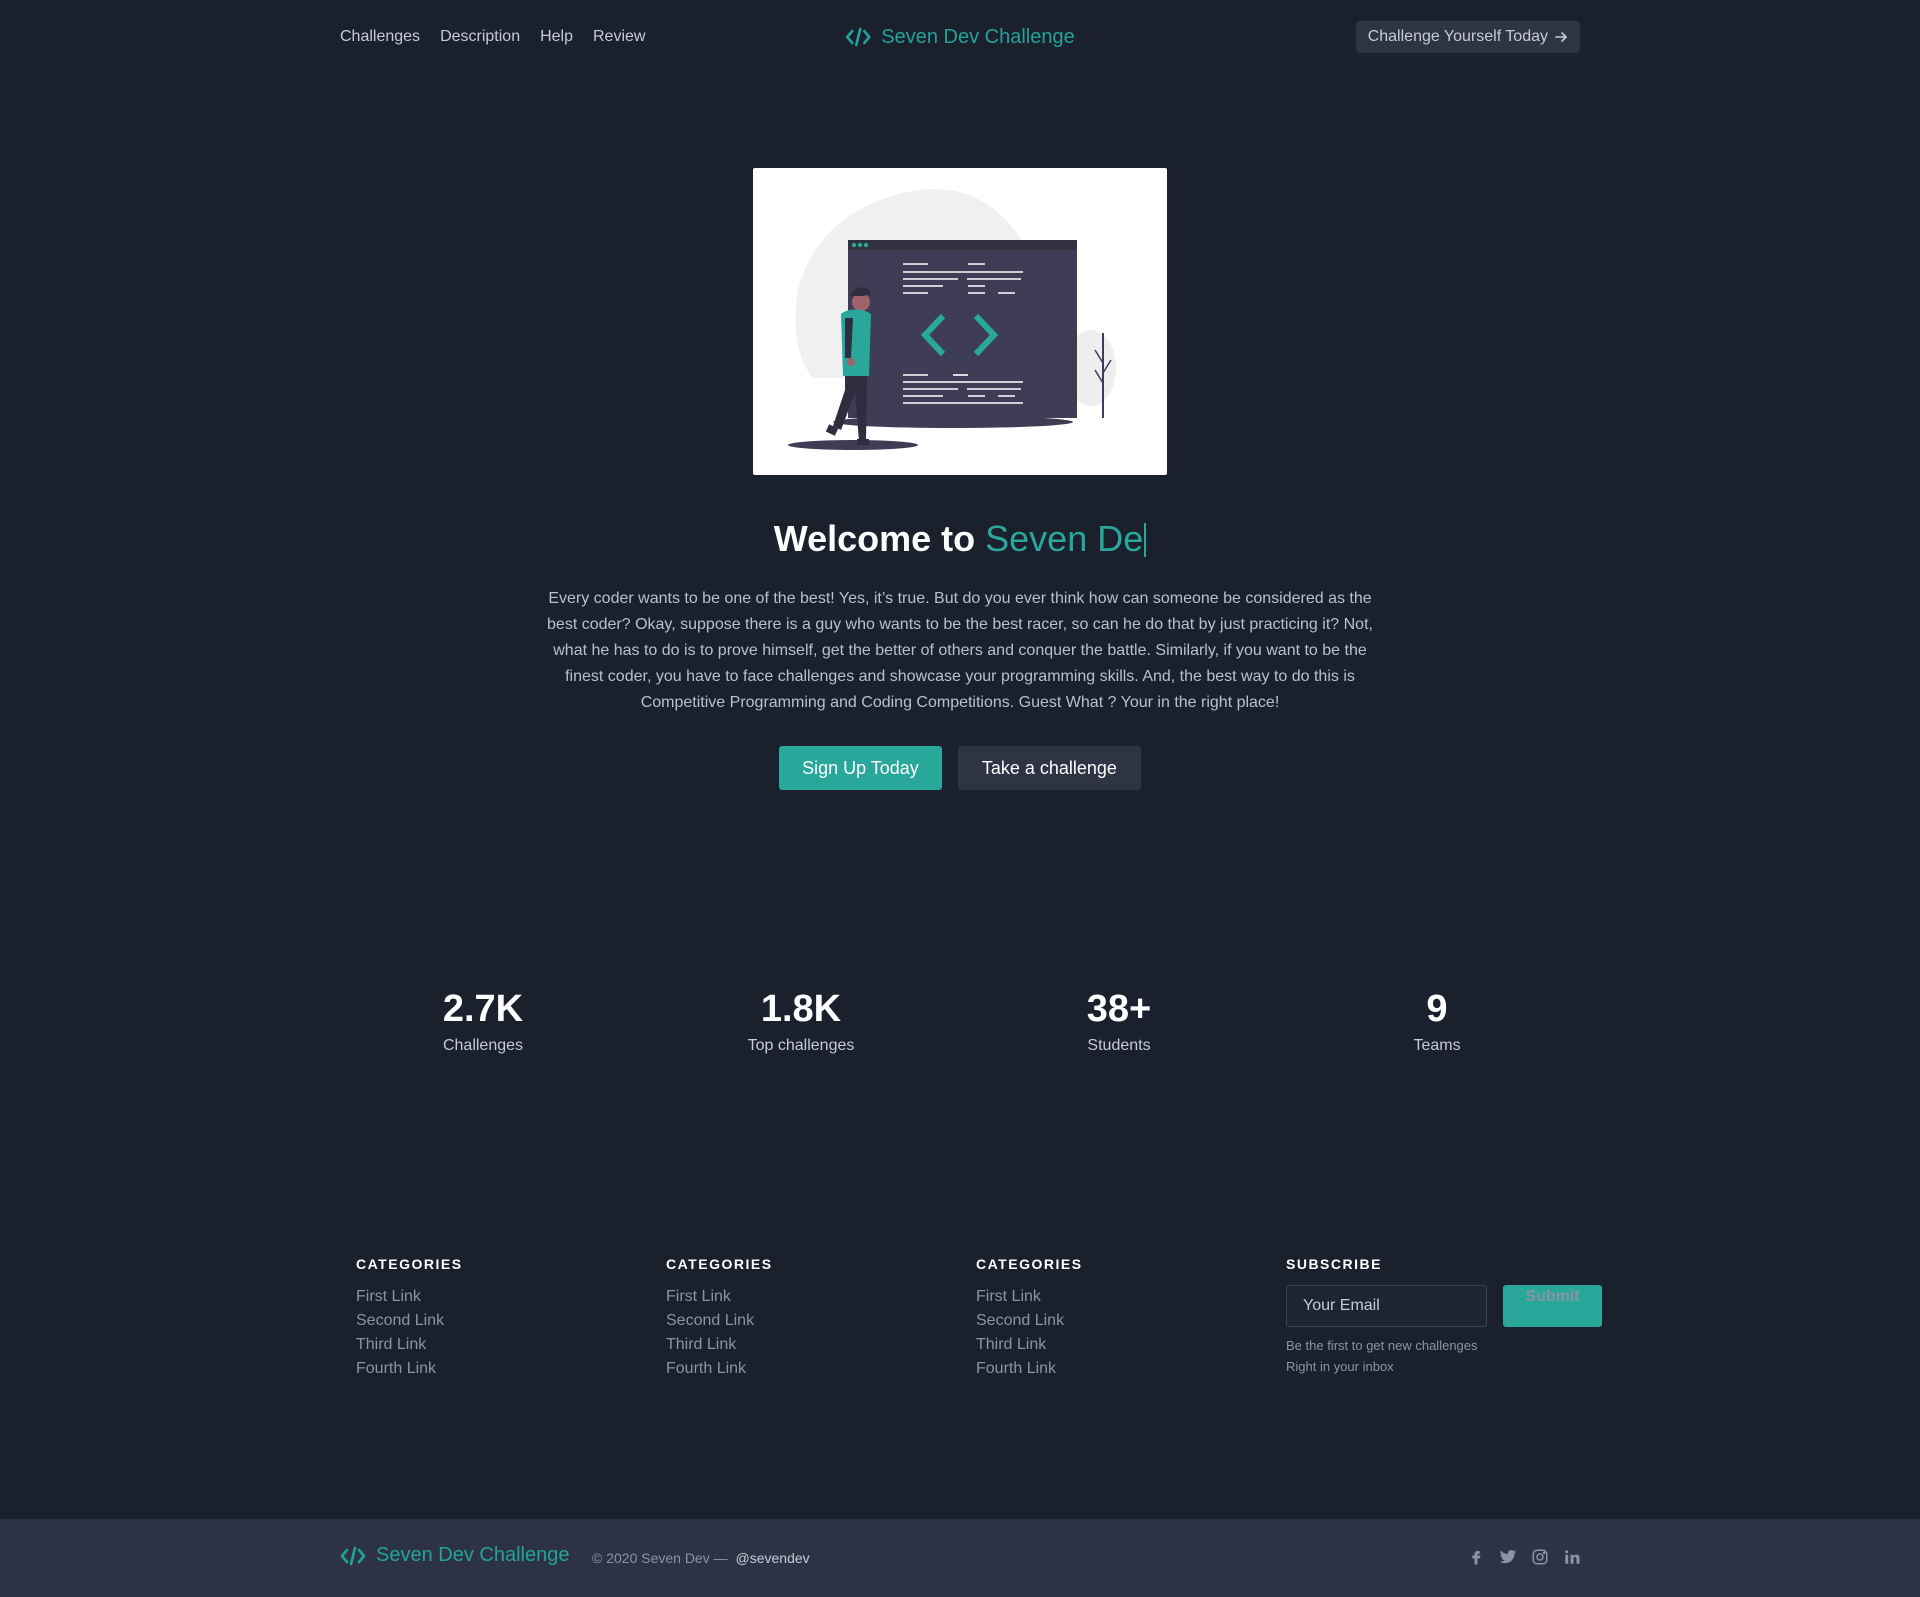  I want to click on stat-label: Challenges, so click(483, 1045).